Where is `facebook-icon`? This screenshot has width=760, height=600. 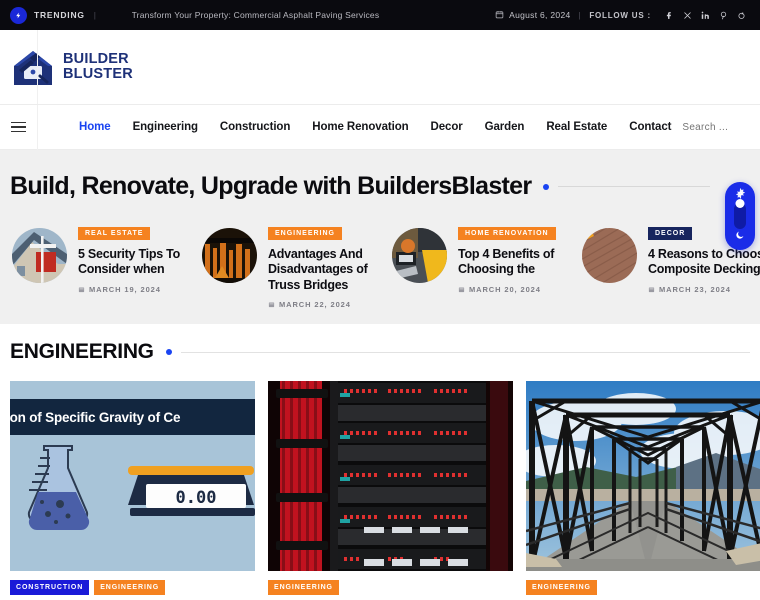 facebook-icon is located at coordinates (669, 15).